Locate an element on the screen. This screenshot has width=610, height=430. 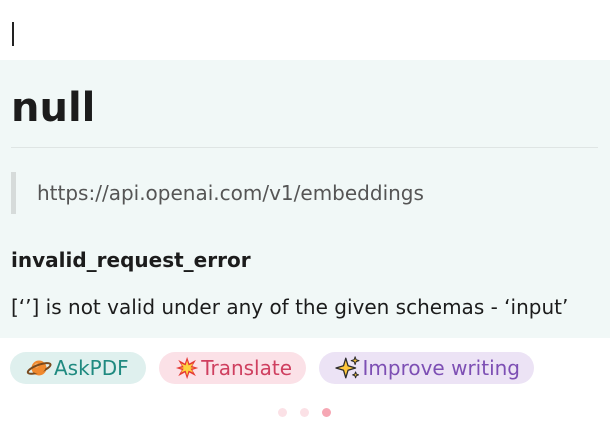
planet-icon is located at coordinates (39, 368).